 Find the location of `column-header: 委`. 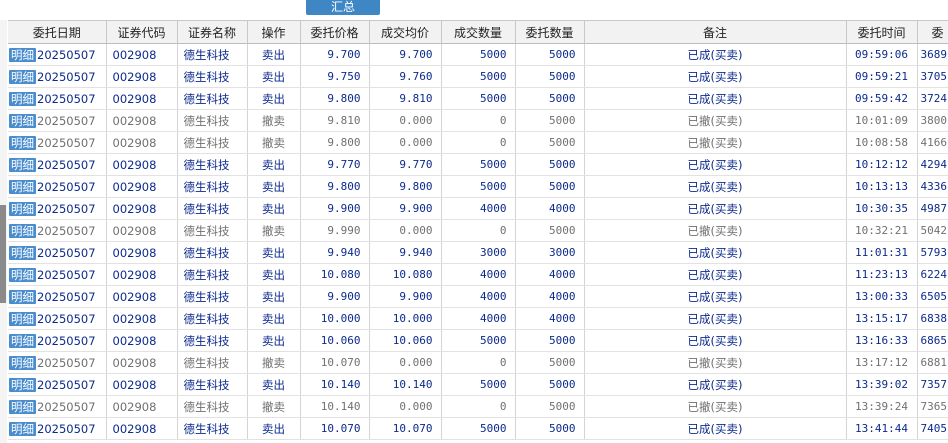

column-header: 委 is located at coordinates (932, 32).